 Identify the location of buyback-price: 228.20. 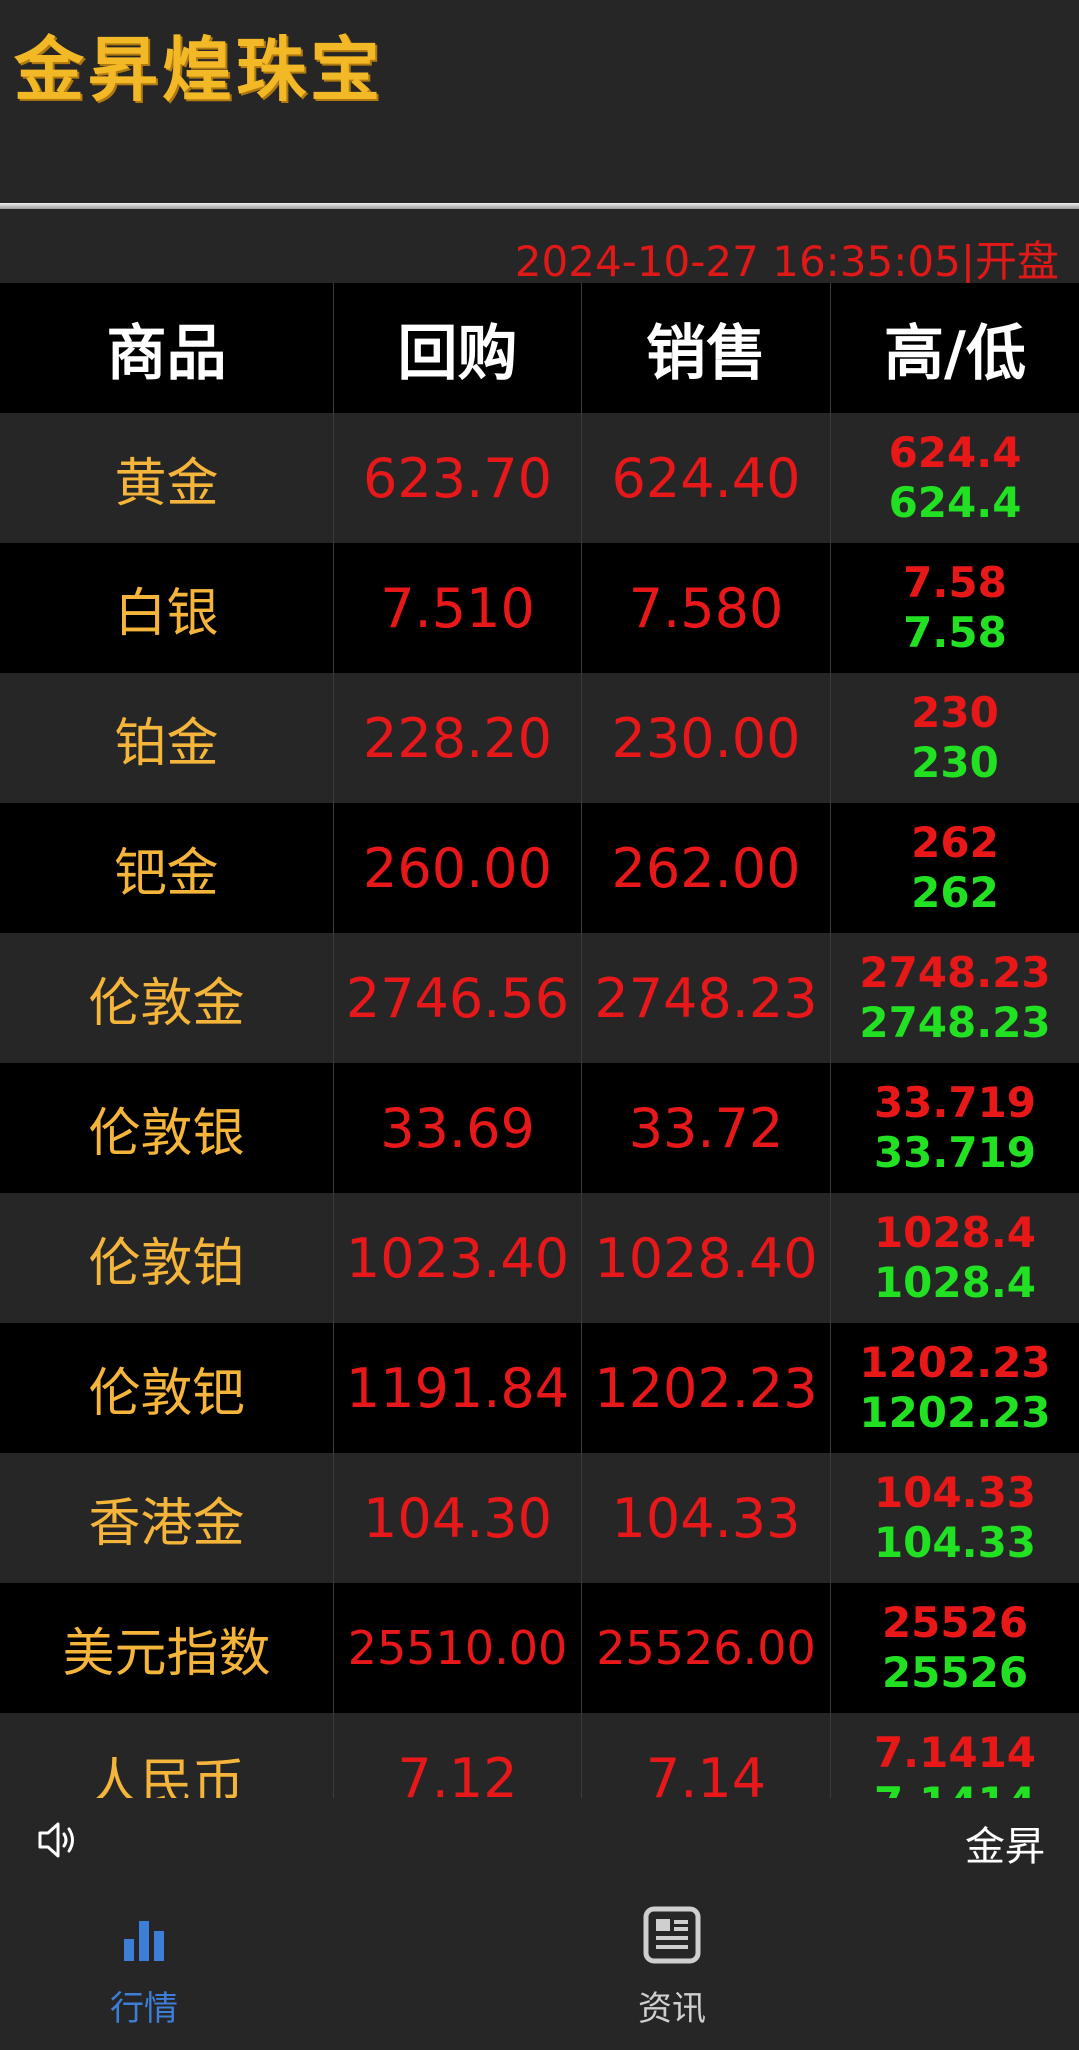
(457, 738).